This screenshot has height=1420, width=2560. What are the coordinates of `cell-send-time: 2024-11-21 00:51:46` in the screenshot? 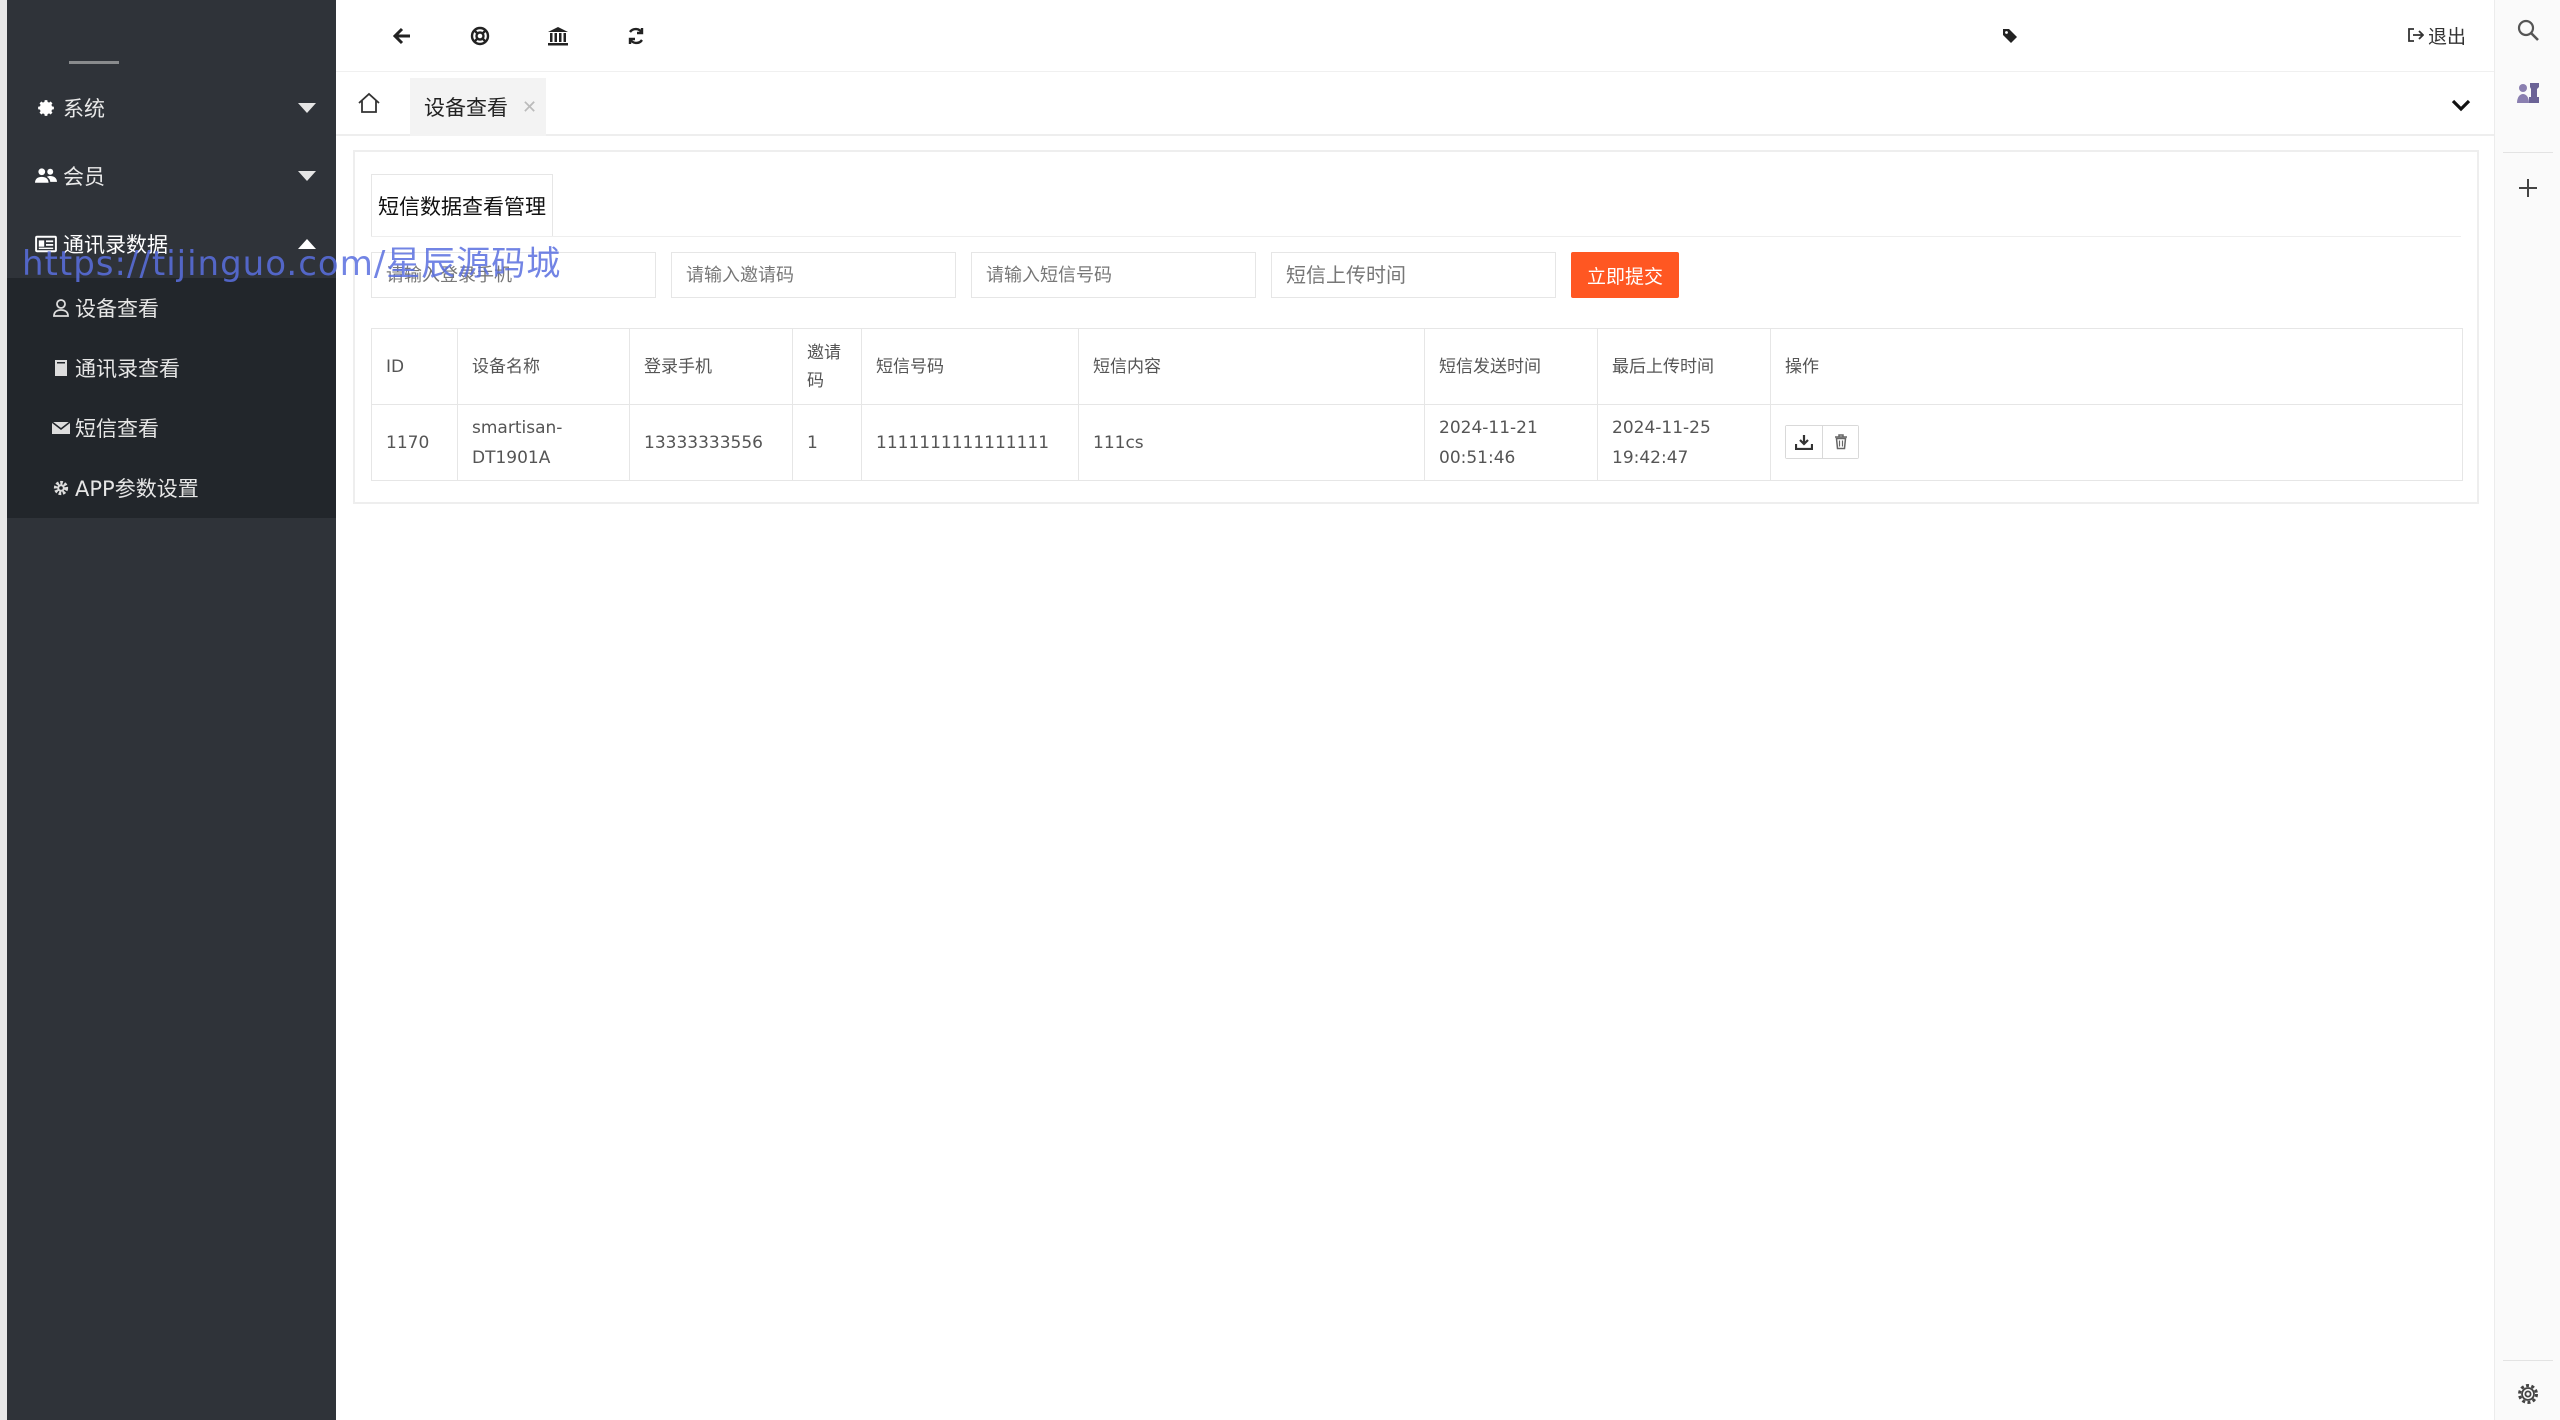 It's located at (1511, 442).